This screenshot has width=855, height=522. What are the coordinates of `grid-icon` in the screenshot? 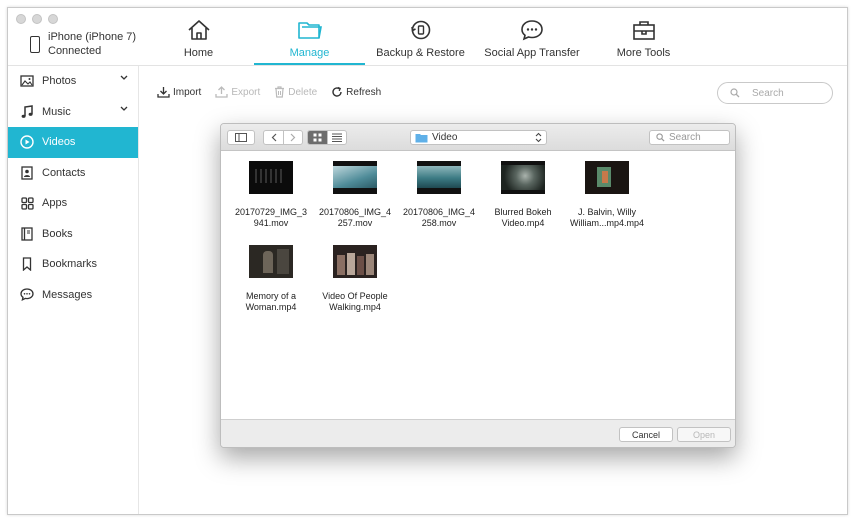 It's located at (317, 137).